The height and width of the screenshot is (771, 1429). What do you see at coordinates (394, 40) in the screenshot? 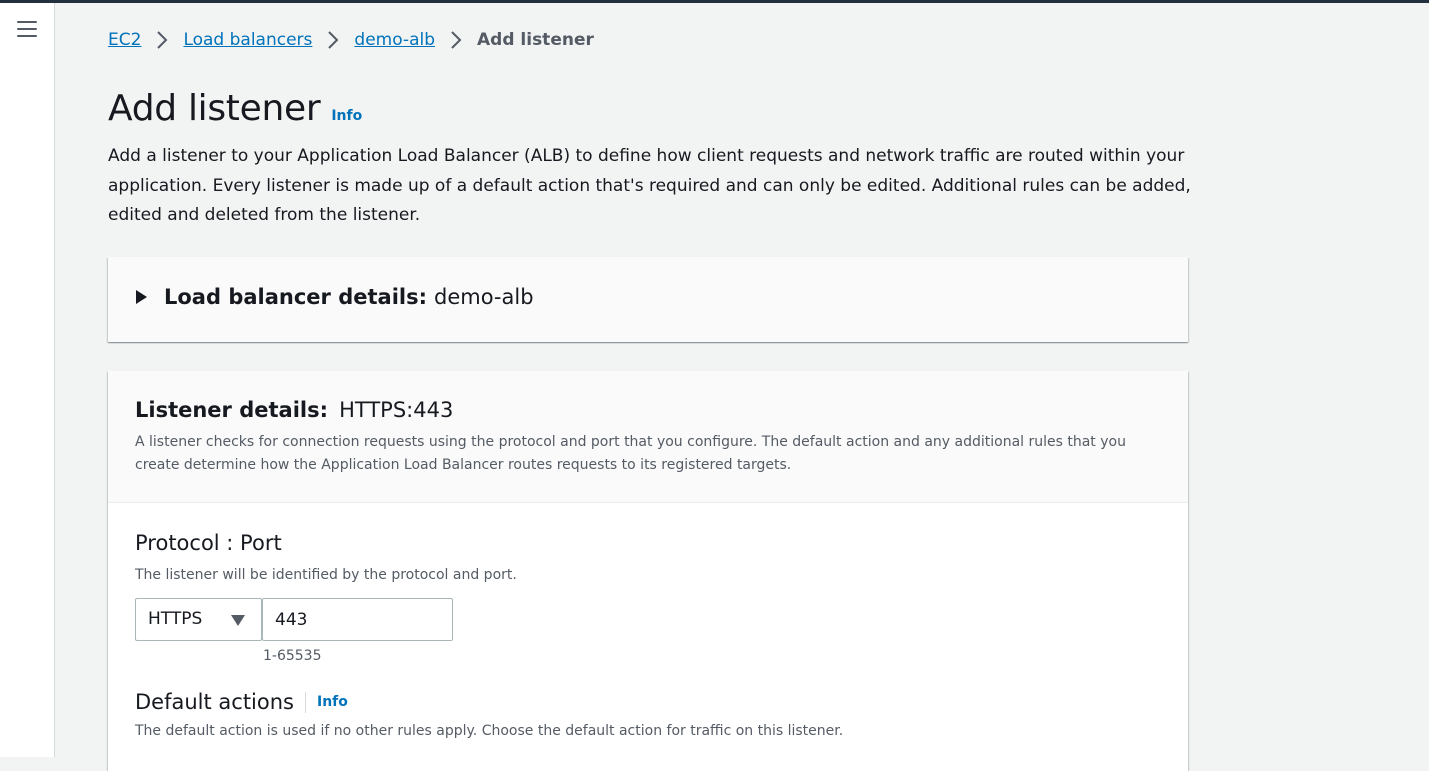
I see `breadcrumb-demo-alb-link: demo-alb` at bounding box center [394, 40].